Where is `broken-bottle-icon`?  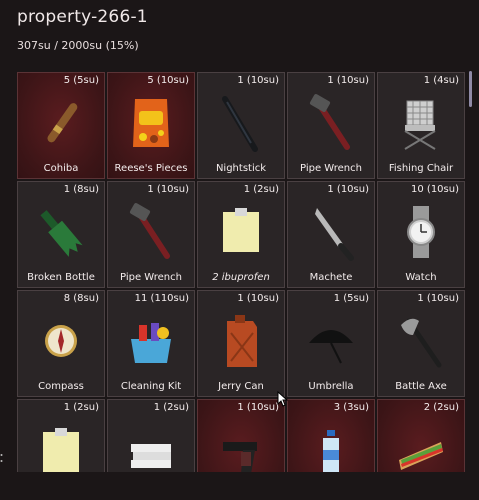 broken-bottle-icon is located at coordinates (61, 232).